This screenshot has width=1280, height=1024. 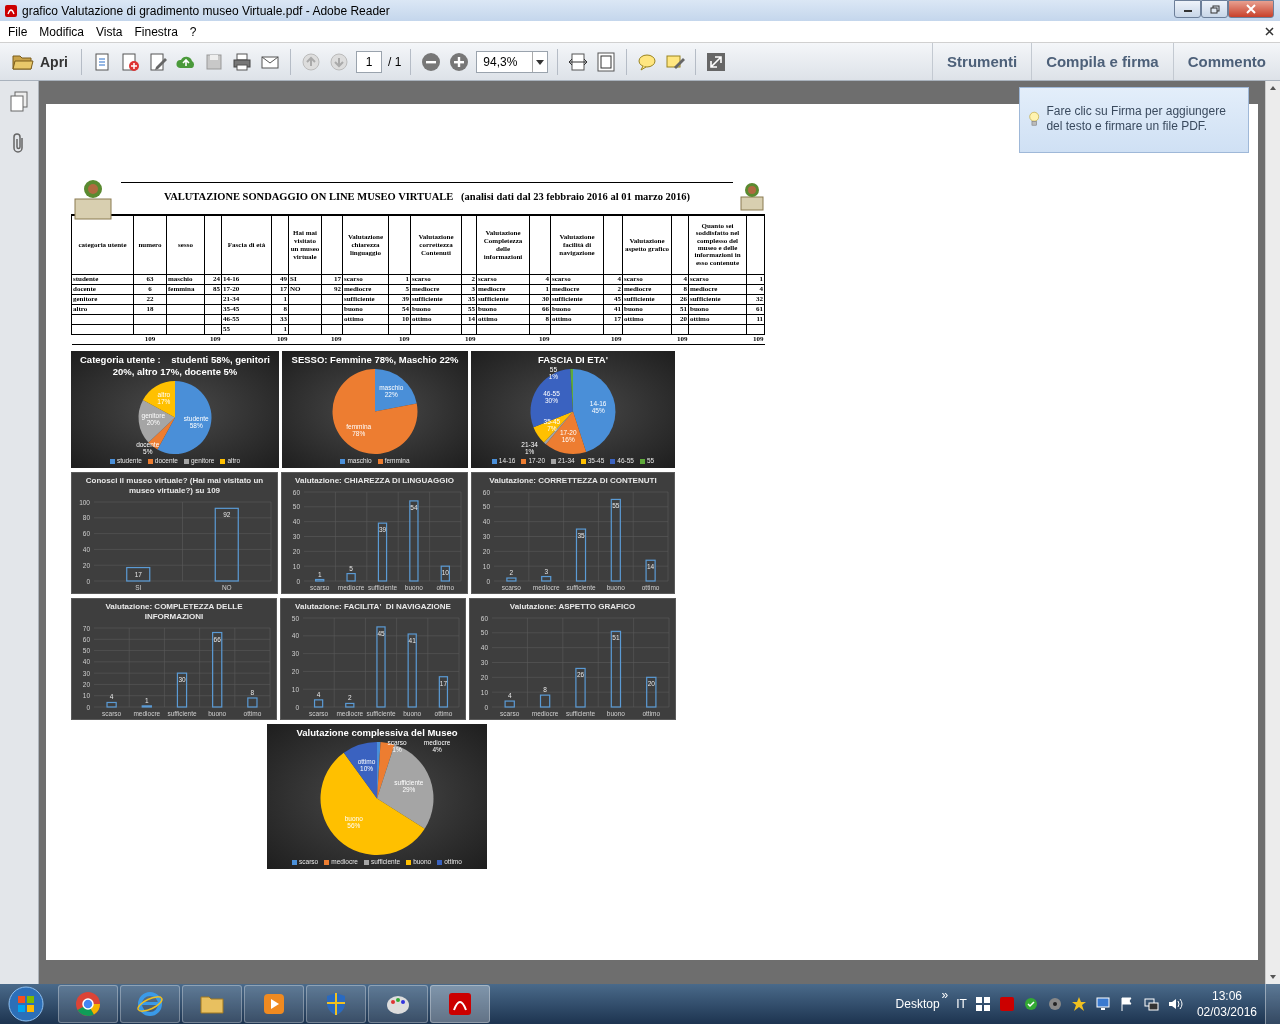 What do you see at coordinates (1126, 1004) in the screenshot?
I see `flag-icon` at bounding box center [1126, 1004].